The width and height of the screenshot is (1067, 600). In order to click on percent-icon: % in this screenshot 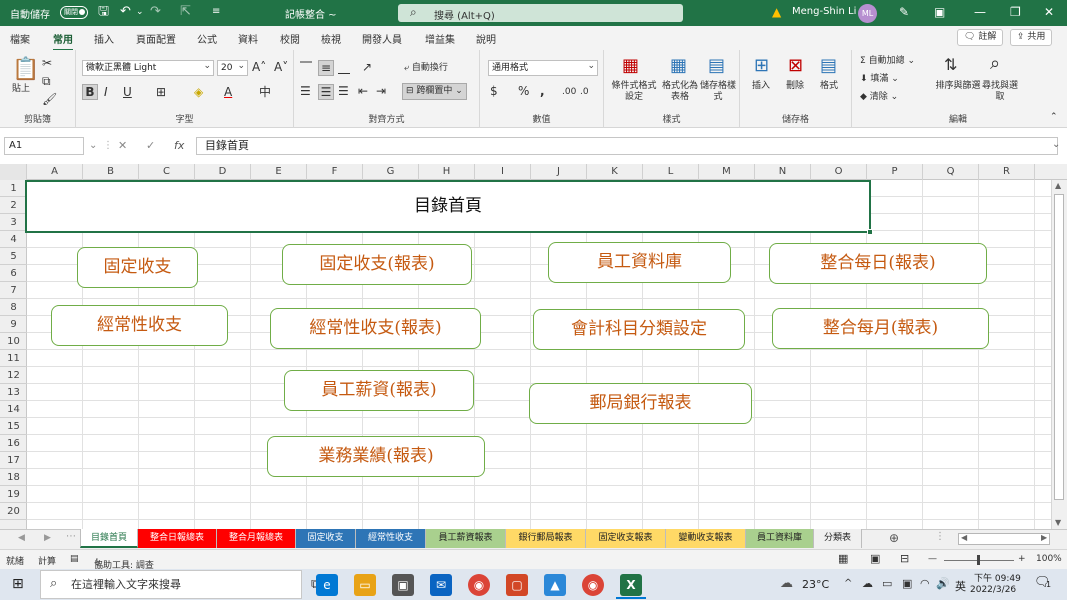, I will do `click(523, 91)`.